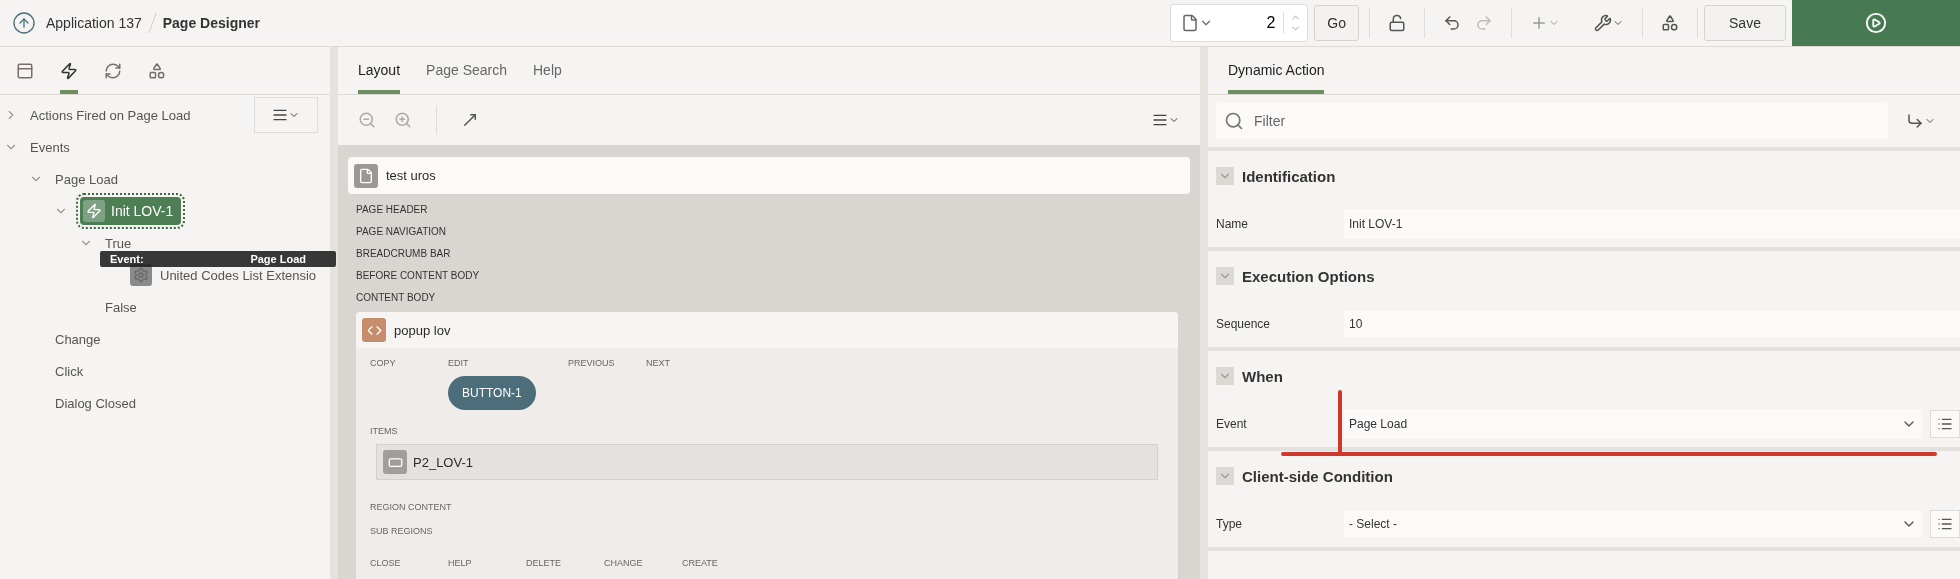  What do you see at coordinates (379, 78) in the screenshot?
I see `panel-tab: Layout` at bounding box center [379, 78].